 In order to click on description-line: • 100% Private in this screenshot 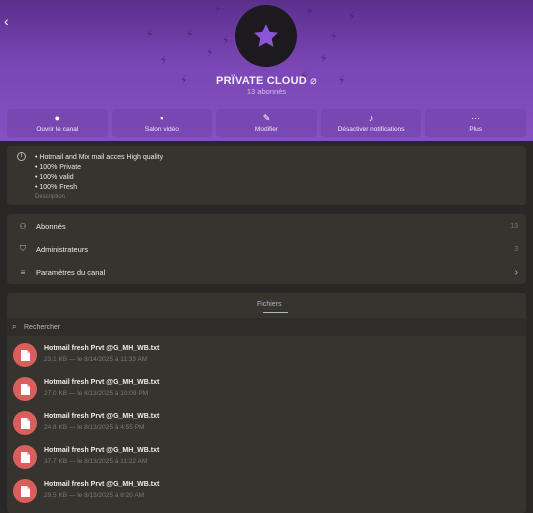, I will do `click(58, 167)`.